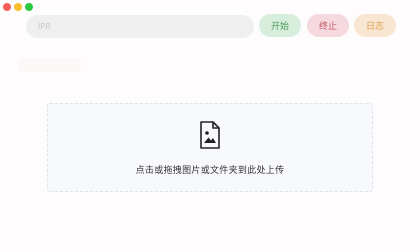 The width and height of the screenshot is (420, 252). I want to click on upload-prompt: 点击或拖拽图片或文件夹到此处上传, so click(210, 171).